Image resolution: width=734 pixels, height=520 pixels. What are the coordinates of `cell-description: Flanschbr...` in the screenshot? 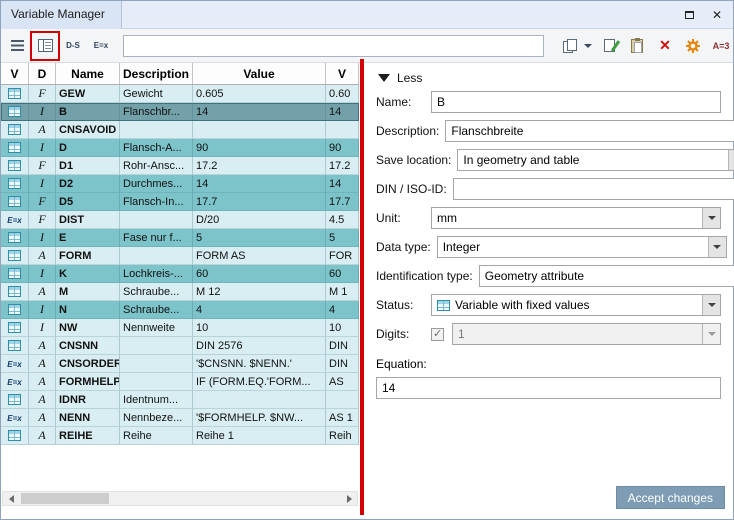 It's located at (156, 112).